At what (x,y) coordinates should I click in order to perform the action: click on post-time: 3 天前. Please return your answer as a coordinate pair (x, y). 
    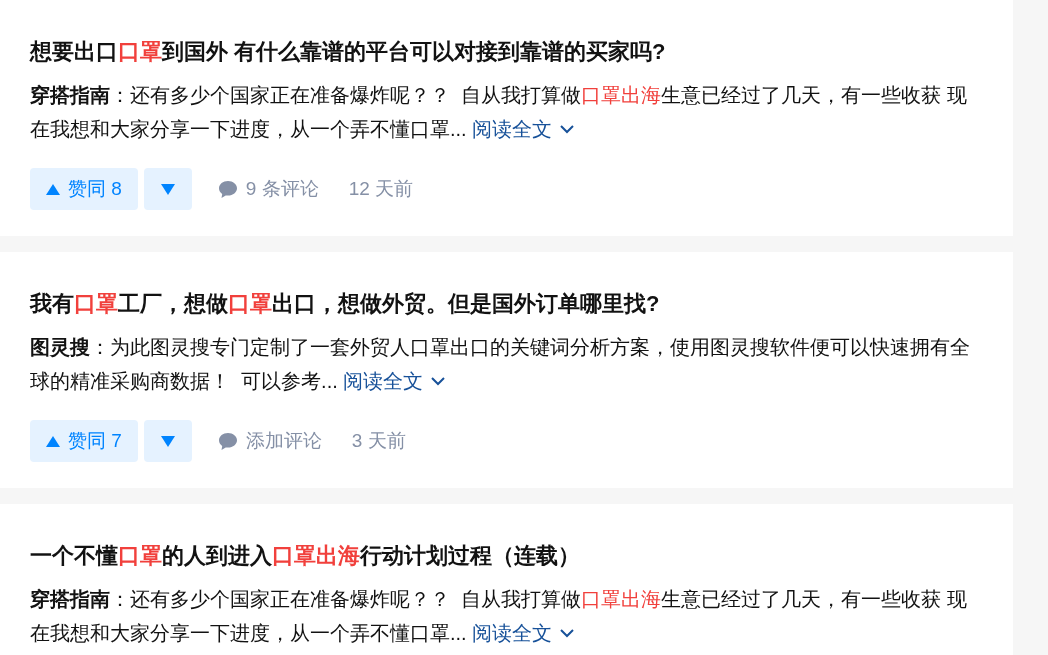
    Looking at the image, I should click on (378, 440).